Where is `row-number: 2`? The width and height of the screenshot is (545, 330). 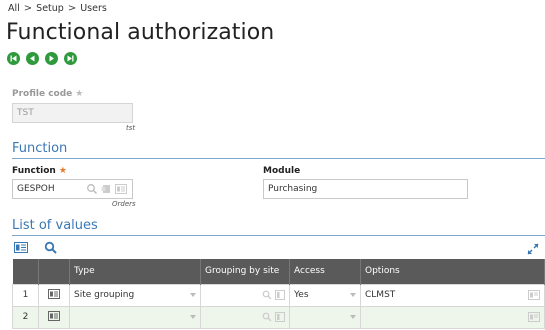 row-number: 2 is located at coordinates (25, 317).